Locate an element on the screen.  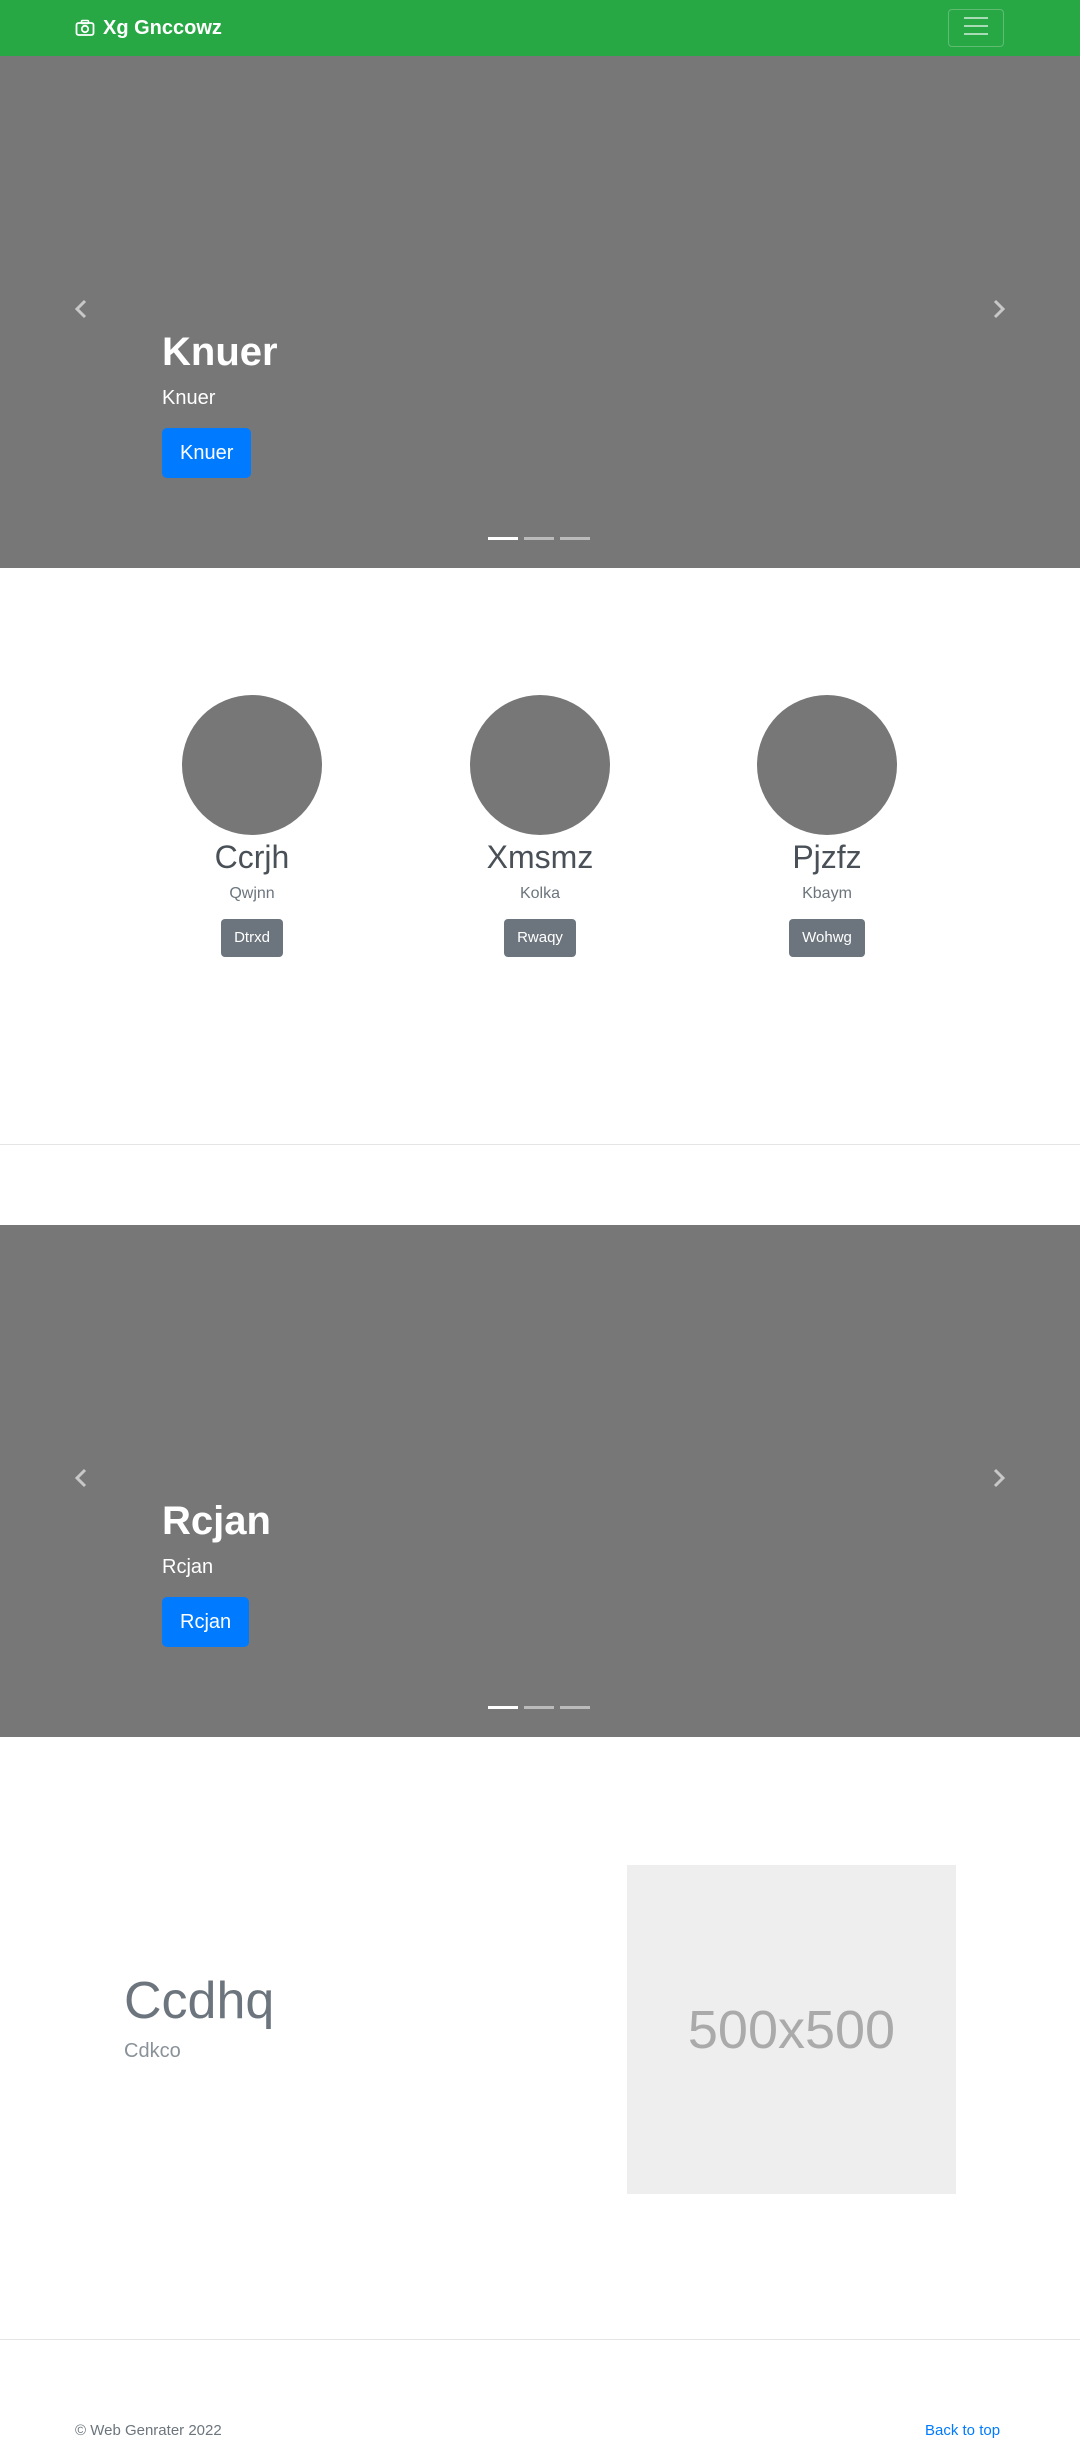
member-name: Pjzfz is located at coordinates (827, 857).